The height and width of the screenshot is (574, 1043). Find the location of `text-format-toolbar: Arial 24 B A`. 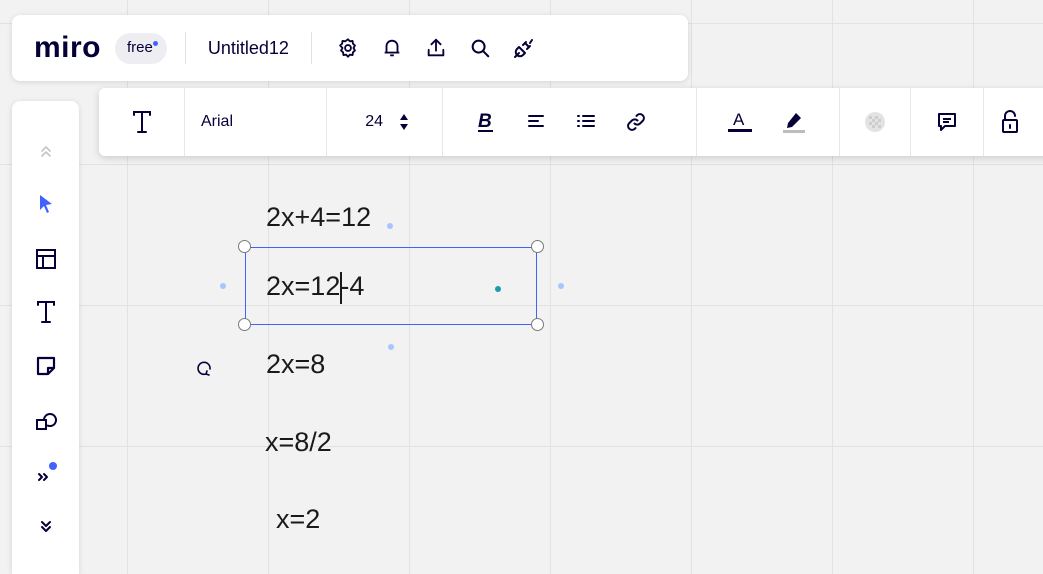

text-format-toolbar: Arial 24 B A is located at coordinates (571, 122).